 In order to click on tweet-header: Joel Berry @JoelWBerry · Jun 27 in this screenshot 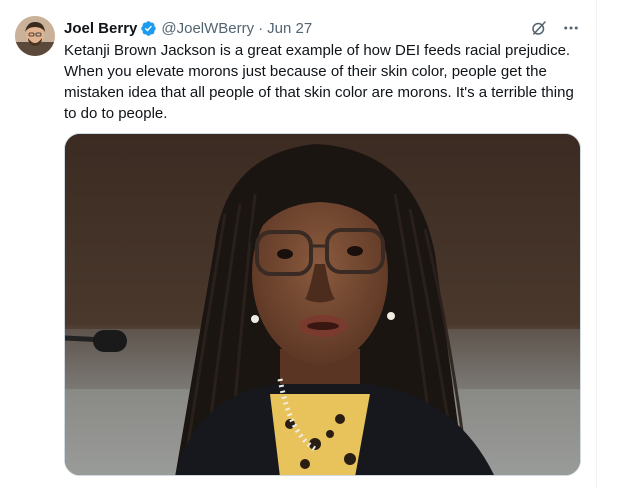, I will do `click(322, 28)`.